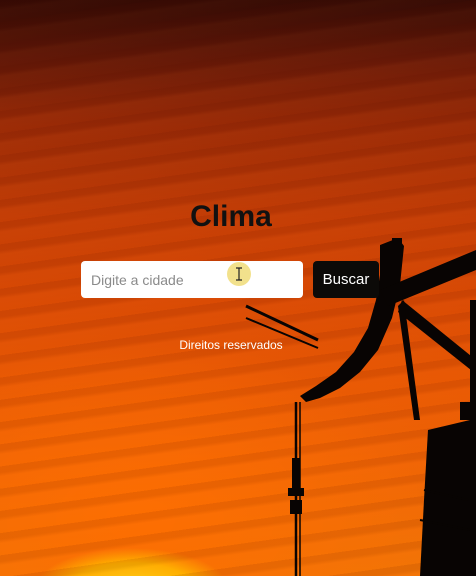 The height and width of the screenshot is (576, 476). Describe the element at coordinates (239, 274) in the screenshot. I see `text-cursor-icon` at that location.